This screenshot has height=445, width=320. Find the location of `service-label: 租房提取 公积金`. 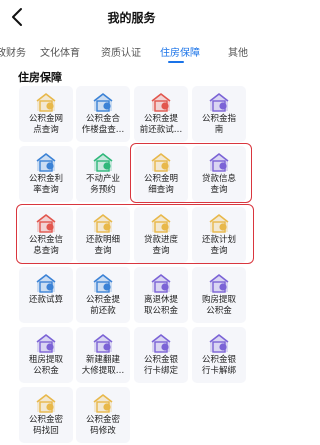

service-label: 租房提取 公积金 is located at coordinates (46, 366).